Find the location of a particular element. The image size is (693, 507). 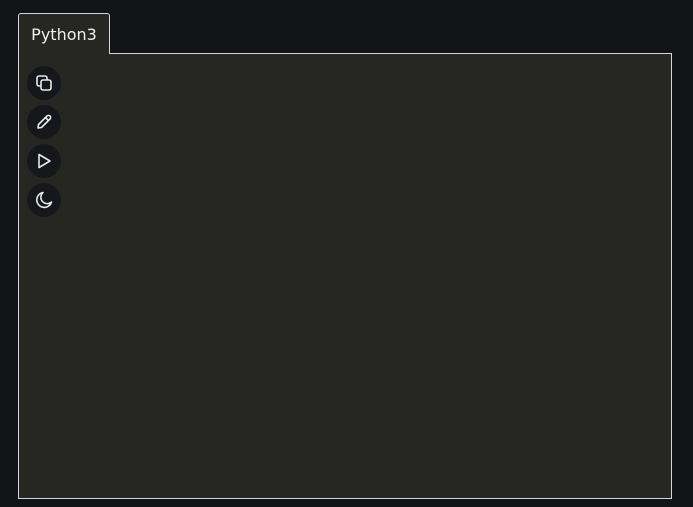

play-icon is located at coordinates (44, 161).